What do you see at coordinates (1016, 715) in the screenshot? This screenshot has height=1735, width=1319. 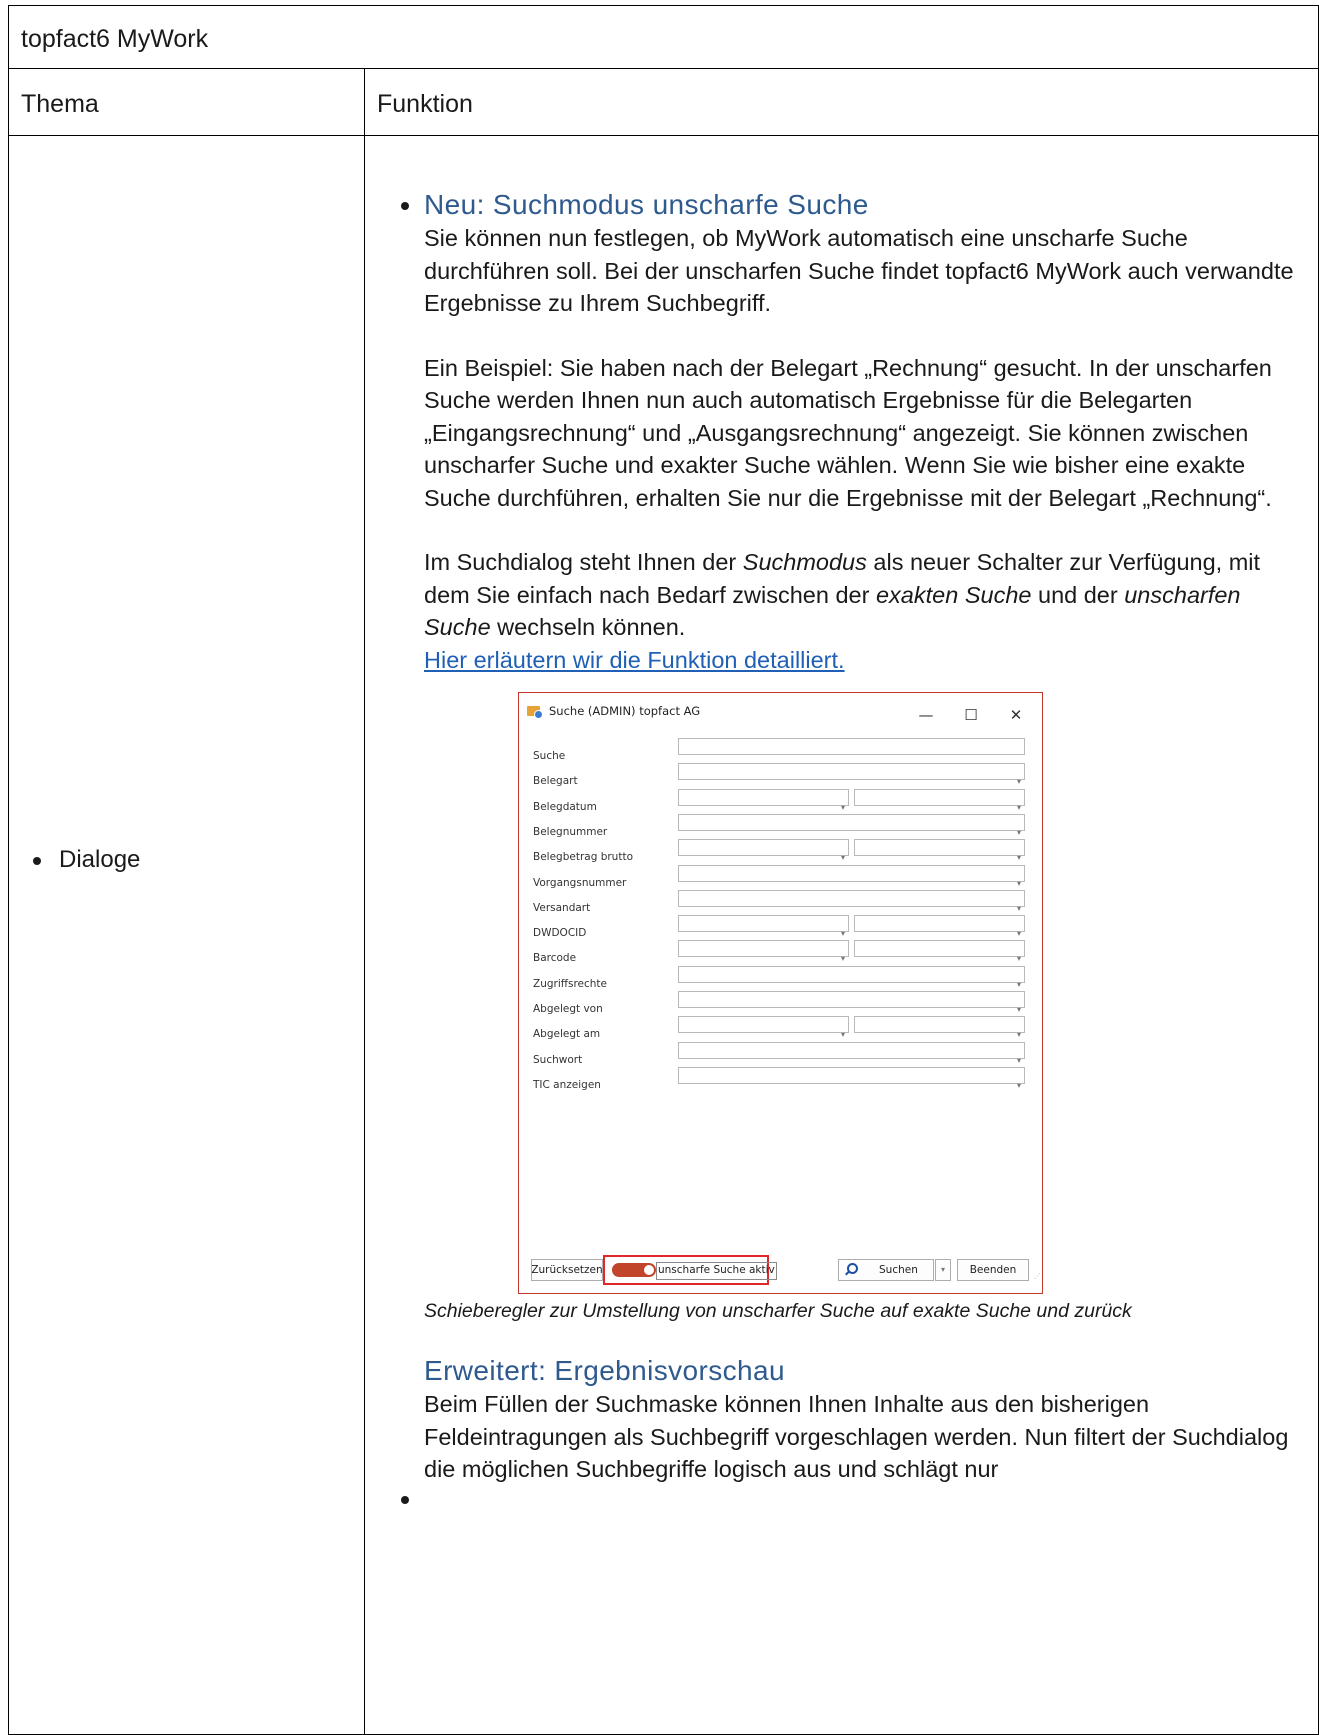 I see `close-icon: ✕` at bounding box center [1016, 715].